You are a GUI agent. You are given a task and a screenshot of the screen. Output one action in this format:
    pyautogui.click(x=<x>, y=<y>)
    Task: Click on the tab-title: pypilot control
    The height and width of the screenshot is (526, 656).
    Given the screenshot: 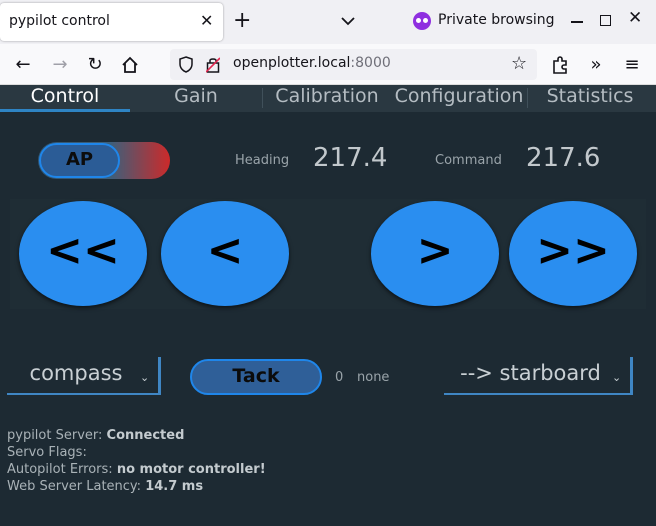 What is the action you would take?
    pyautogui.click(x=59, y=21)
    